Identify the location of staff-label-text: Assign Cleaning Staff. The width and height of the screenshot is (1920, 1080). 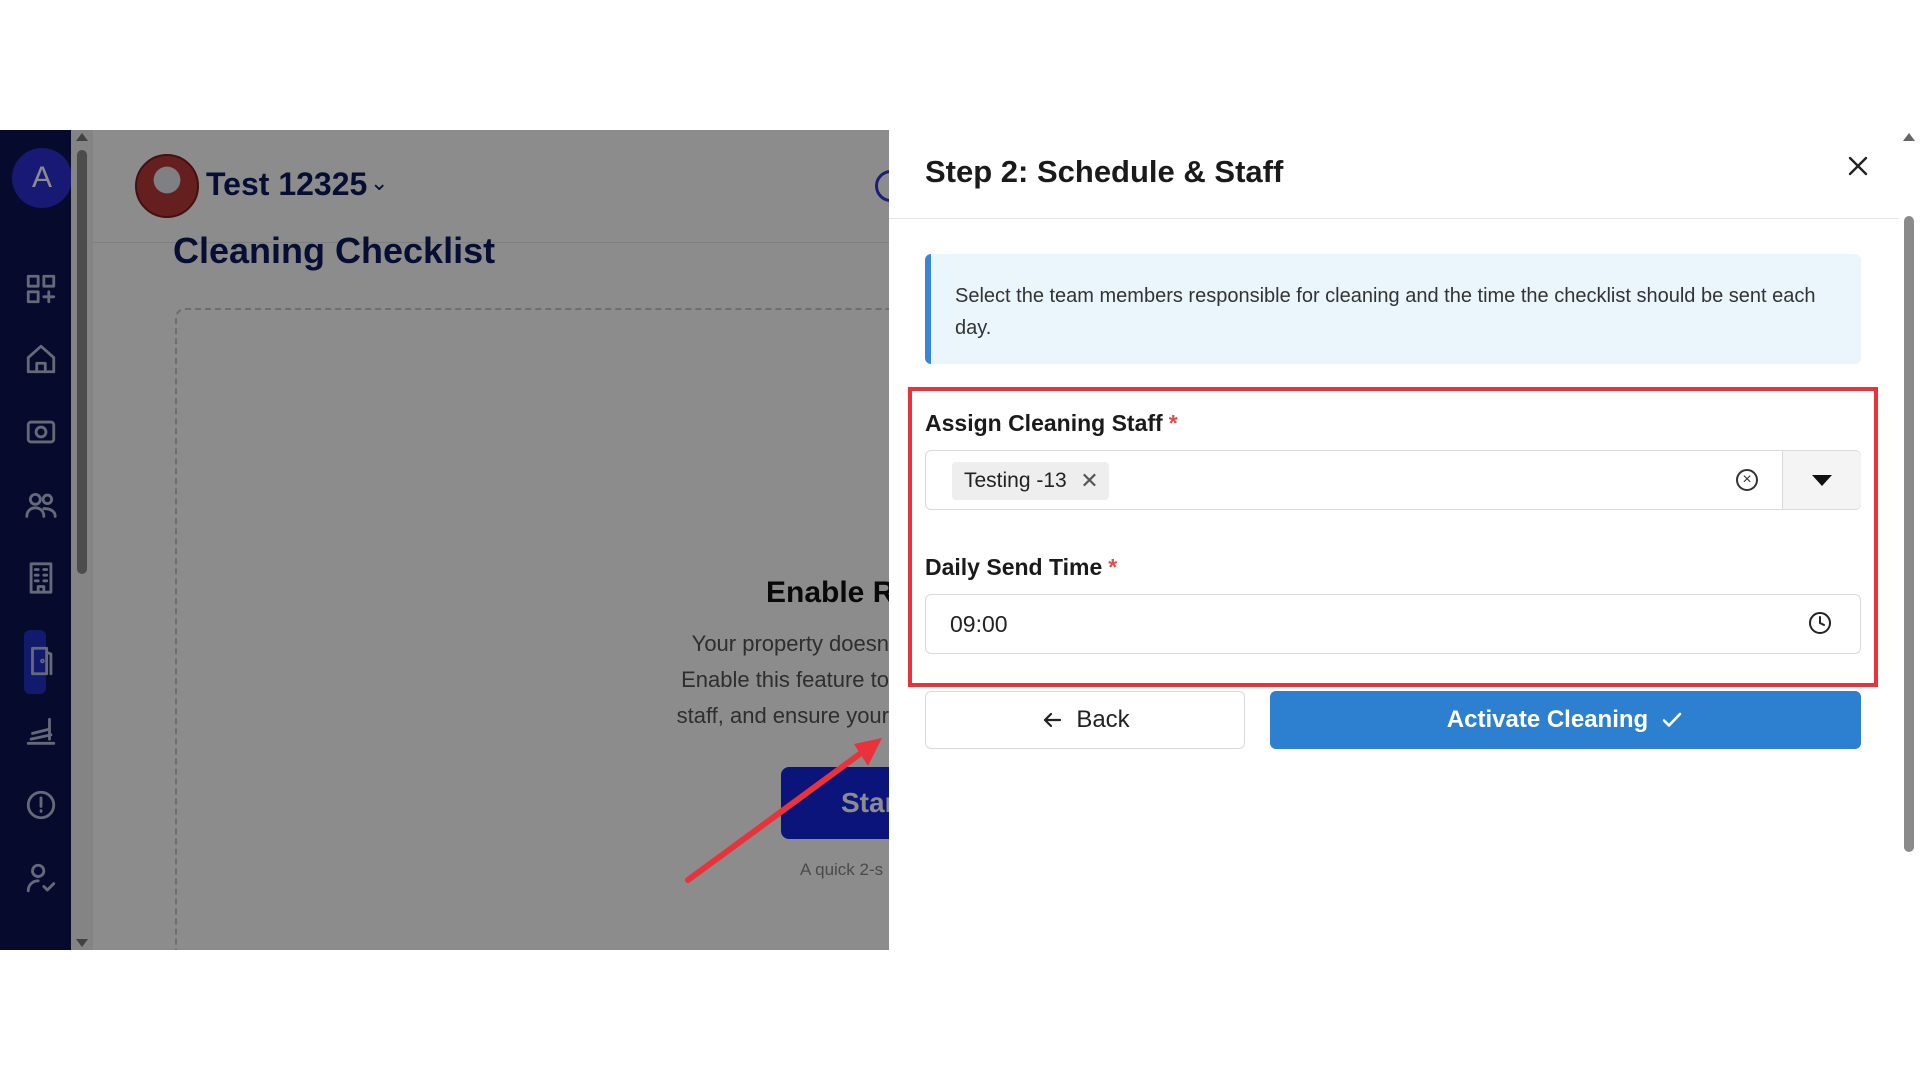
(1044, 423).